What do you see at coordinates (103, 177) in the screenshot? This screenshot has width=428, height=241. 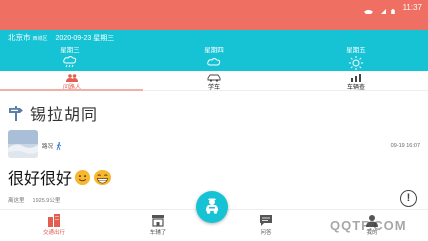 I see `grin-emoji` at bounding box center [103, 177].